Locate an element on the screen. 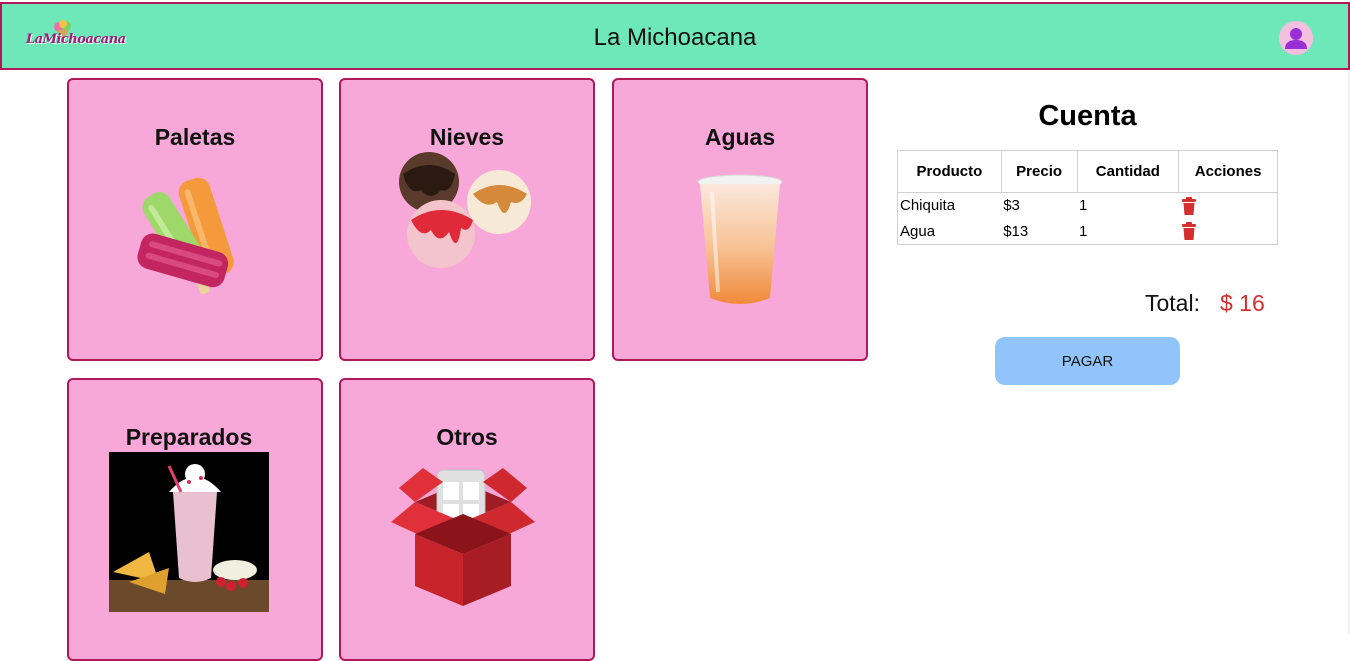 The width and height of the screenshot is (1350, 661). category-card-otros: Otros is located at coordinates (467, 519).